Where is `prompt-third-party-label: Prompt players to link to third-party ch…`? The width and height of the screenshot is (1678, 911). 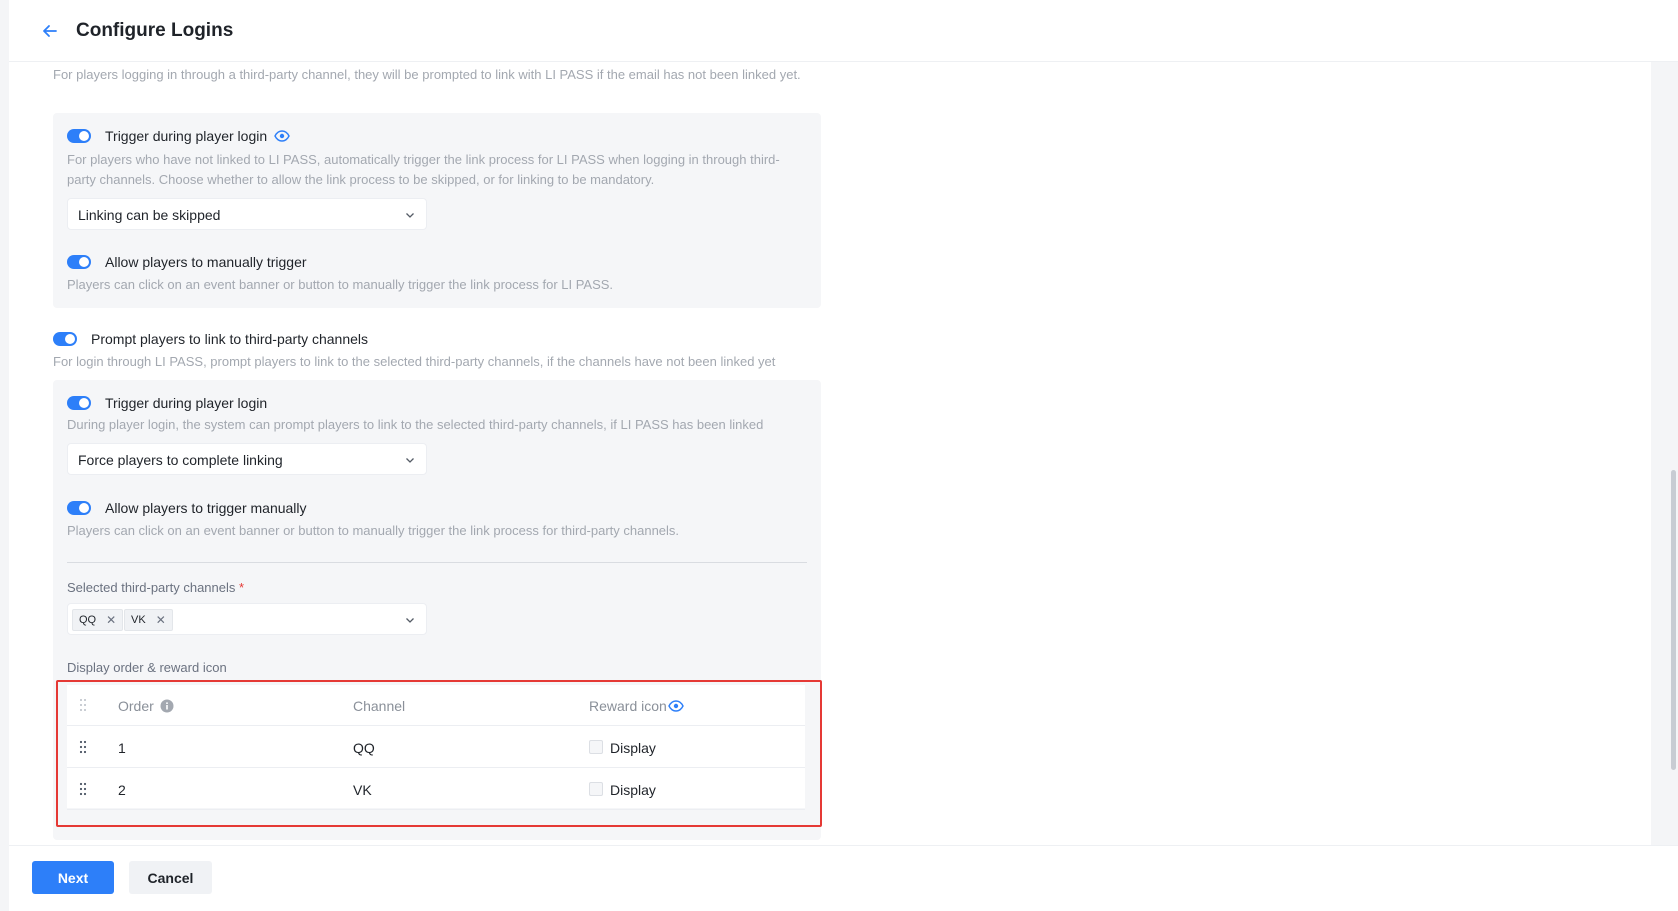 prompt-third-party-label: Prompt players to link to third-party ch… is located at coordinates (230, 339).